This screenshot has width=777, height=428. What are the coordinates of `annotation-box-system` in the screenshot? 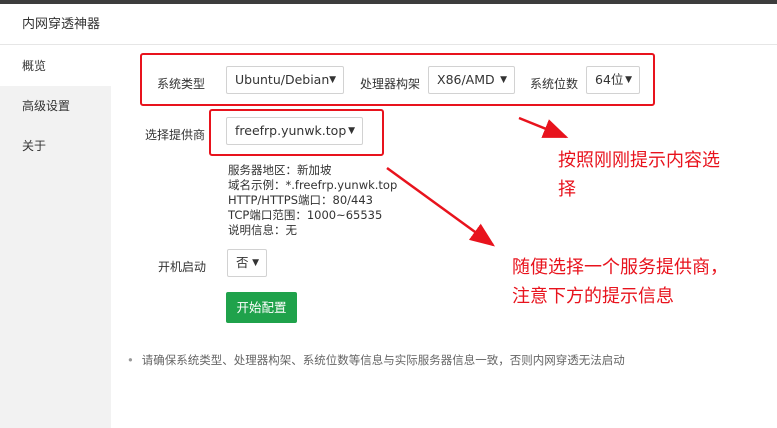 It's located at (397, 79).